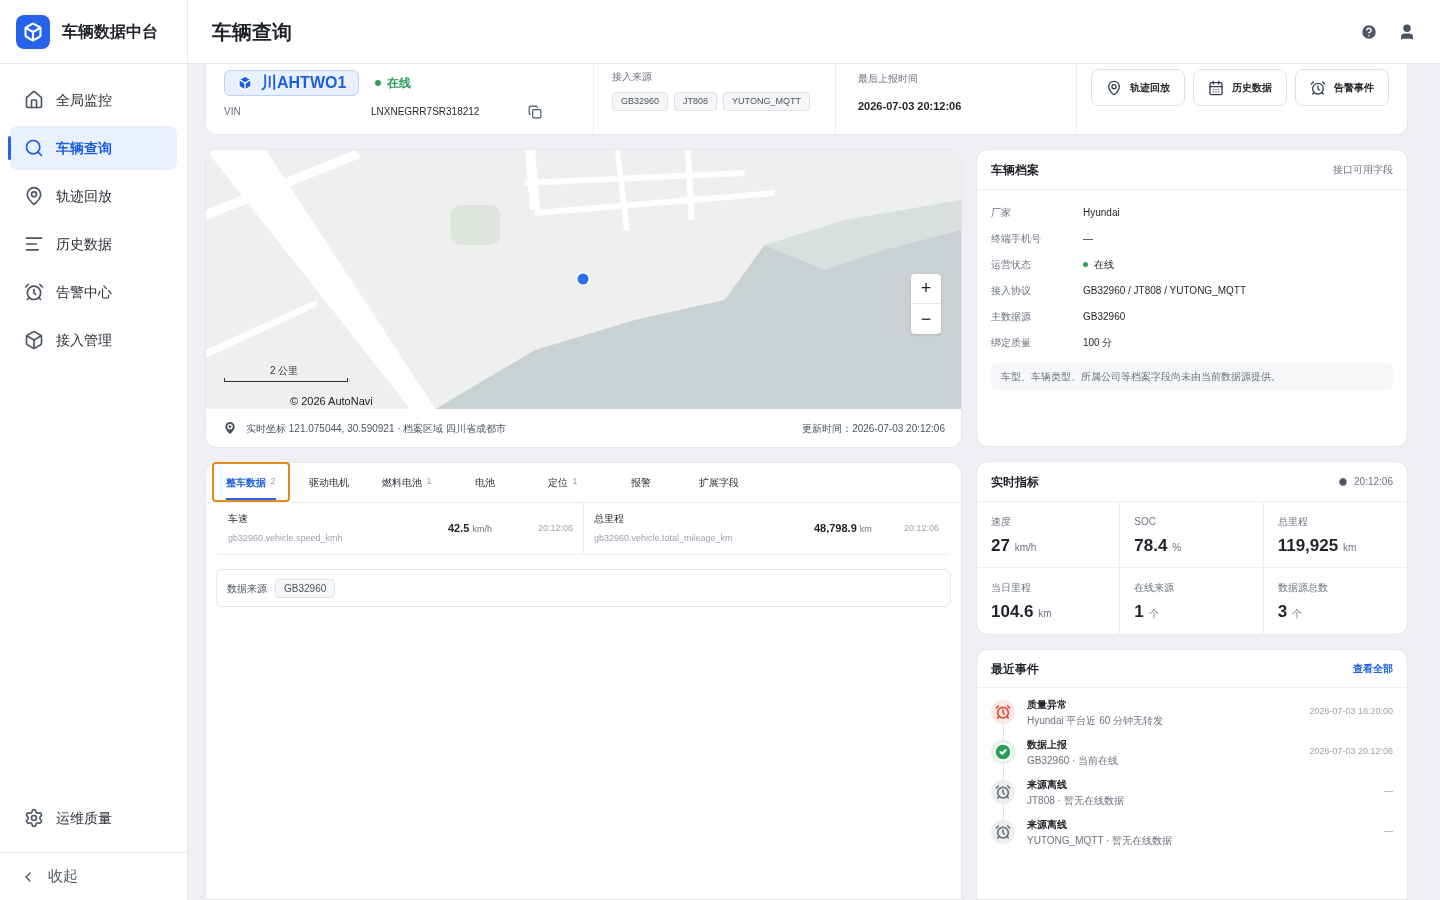  Describe the element at coordinates (1369, 31) in the screenshot. I see `help-icon` at that location.